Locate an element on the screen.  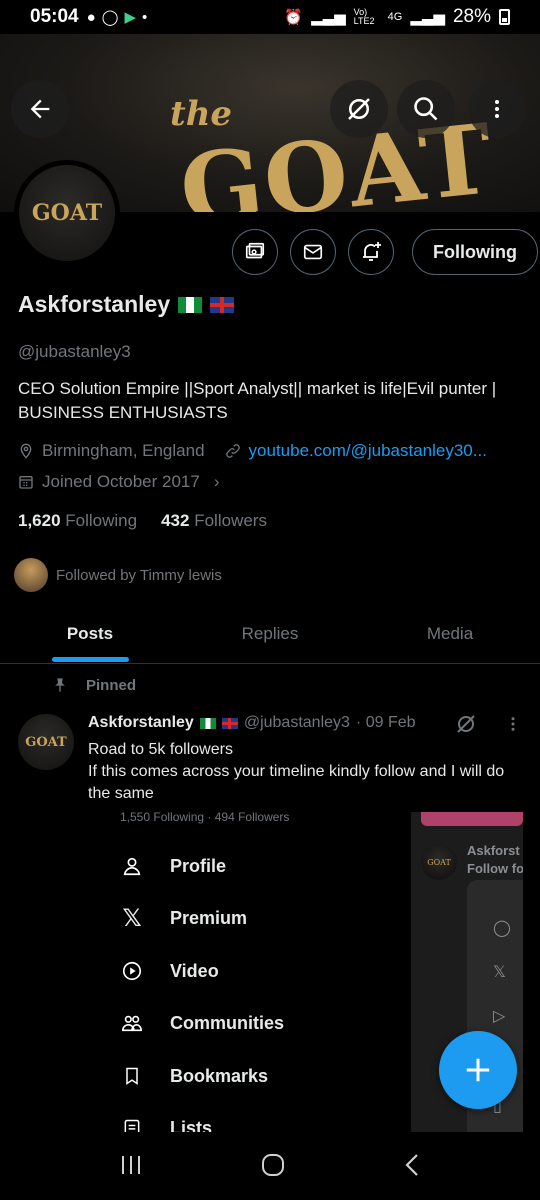
plus-icon is located at coordinates (478, 1070).